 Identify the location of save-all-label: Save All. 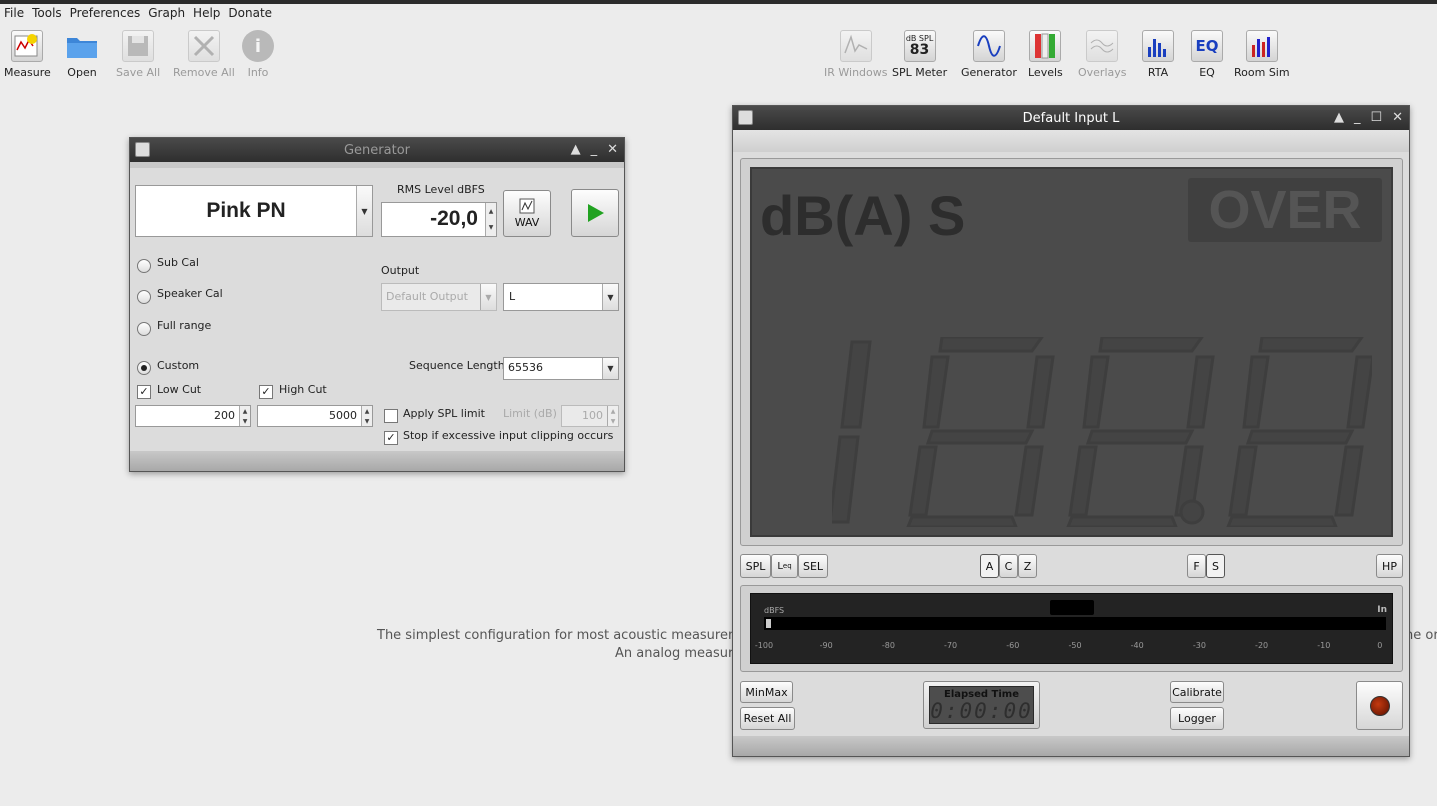
(138, 72).